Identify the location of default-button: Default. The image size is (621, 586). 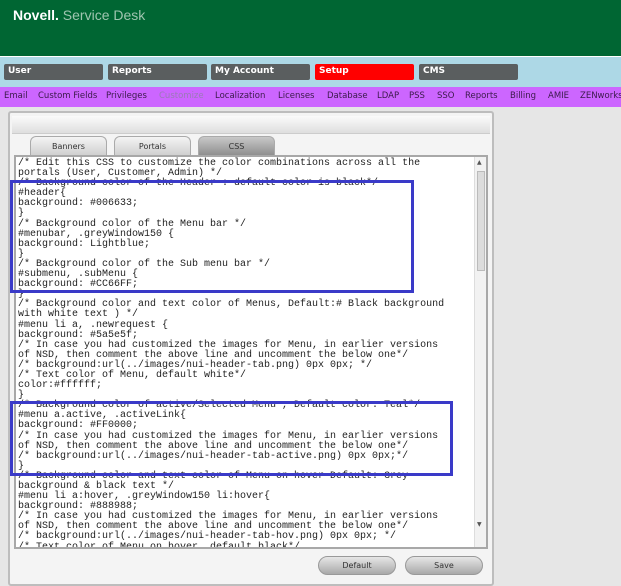
(357, 565).